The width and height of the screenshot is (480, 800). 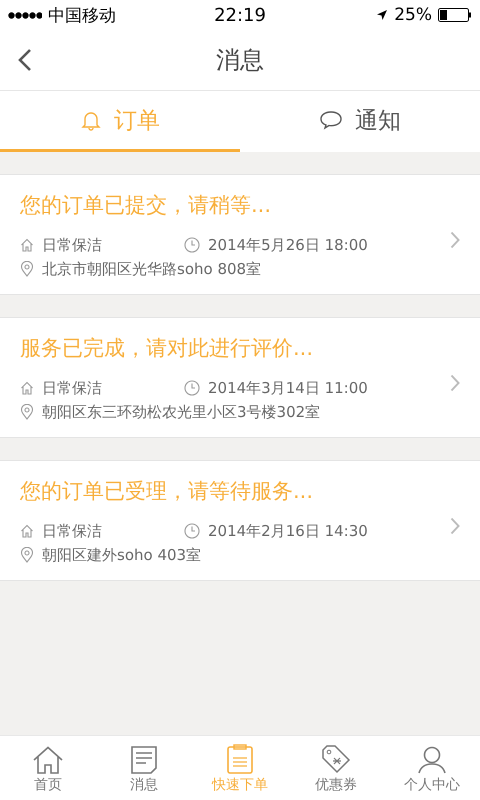 What do you see at coordinates (455, 15) in the screenshot?
I see `battery-icon` at bounding box center [455, 15].